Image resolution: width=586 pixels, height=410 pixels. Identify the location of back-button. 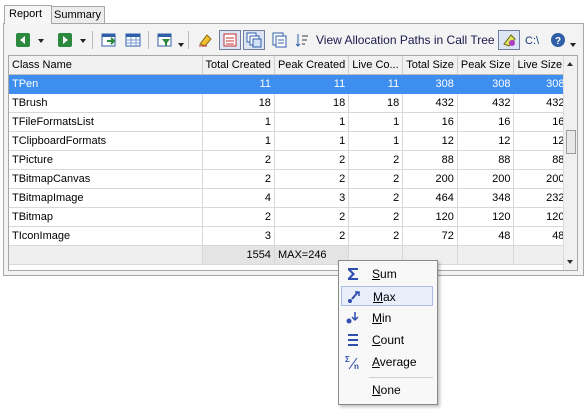
(23, 40).